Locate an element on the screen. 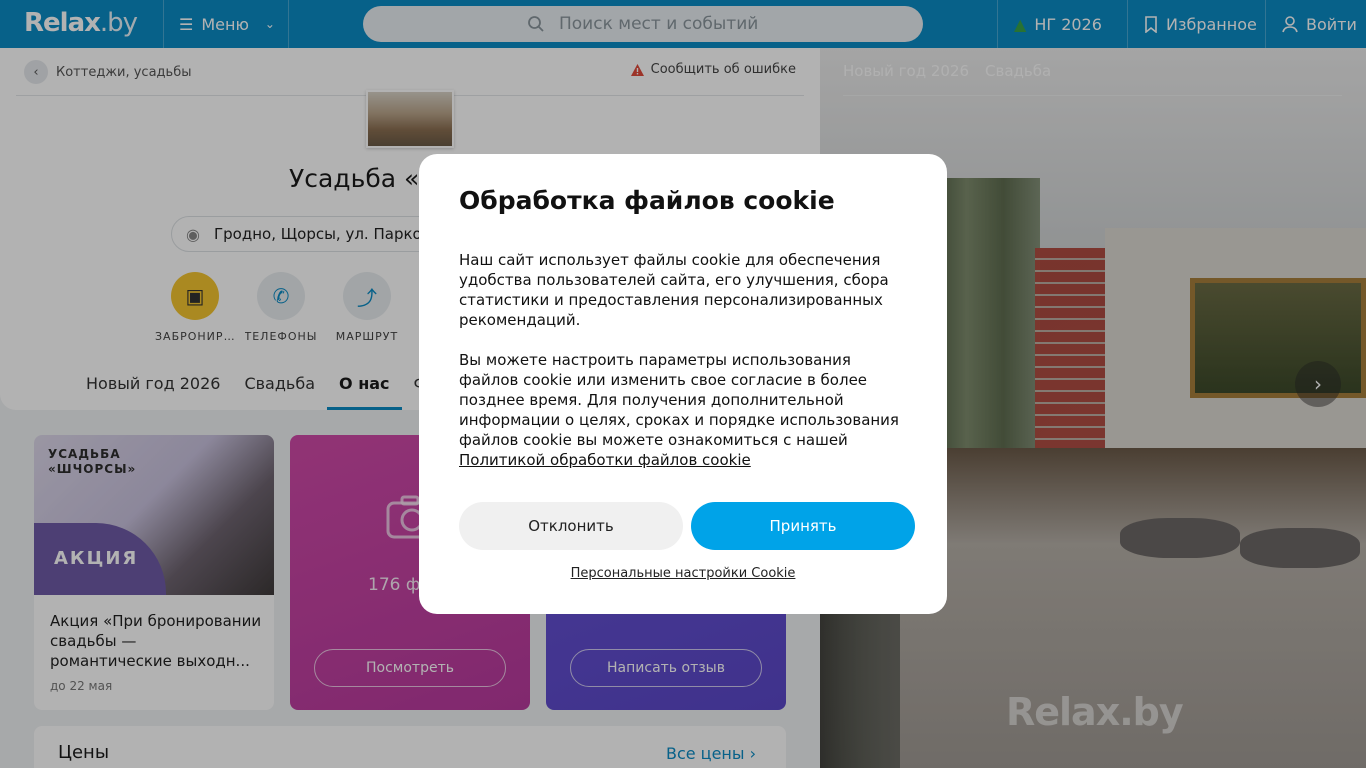 This screenshot has height=768, width=1366. cookie-policy-link: Политикой обработки файлов cookie is located at coordinates (605, 460).